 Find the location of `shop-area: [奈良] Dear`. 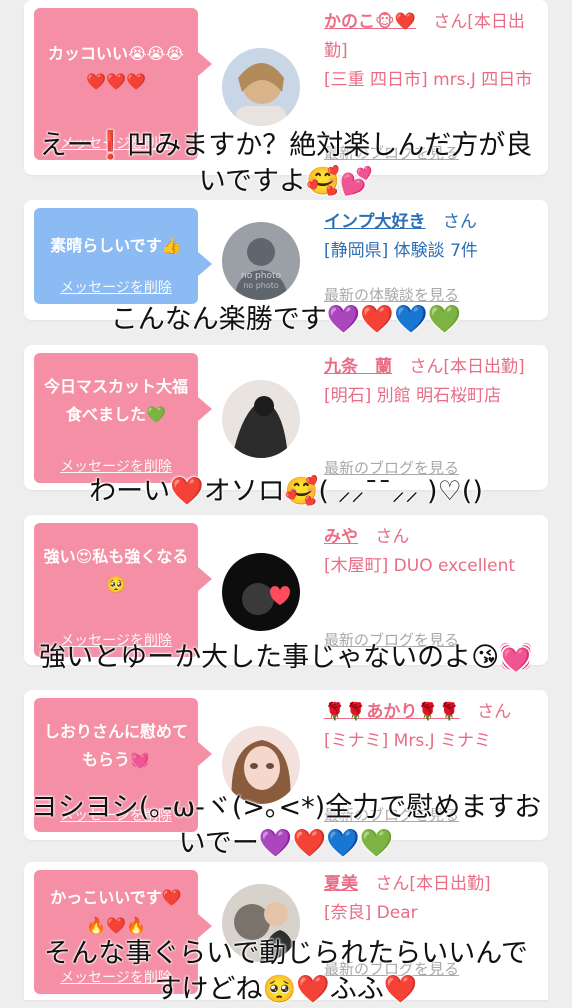

shop-area: [奈良] Dear is located at coordinates (371, 913).